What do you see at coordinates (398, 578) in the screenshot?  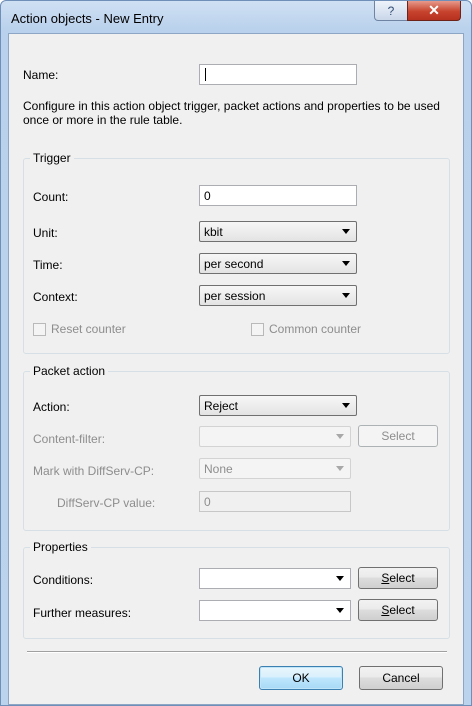 I see `conditions-select-button: Select` at bounding box center [398, 578].